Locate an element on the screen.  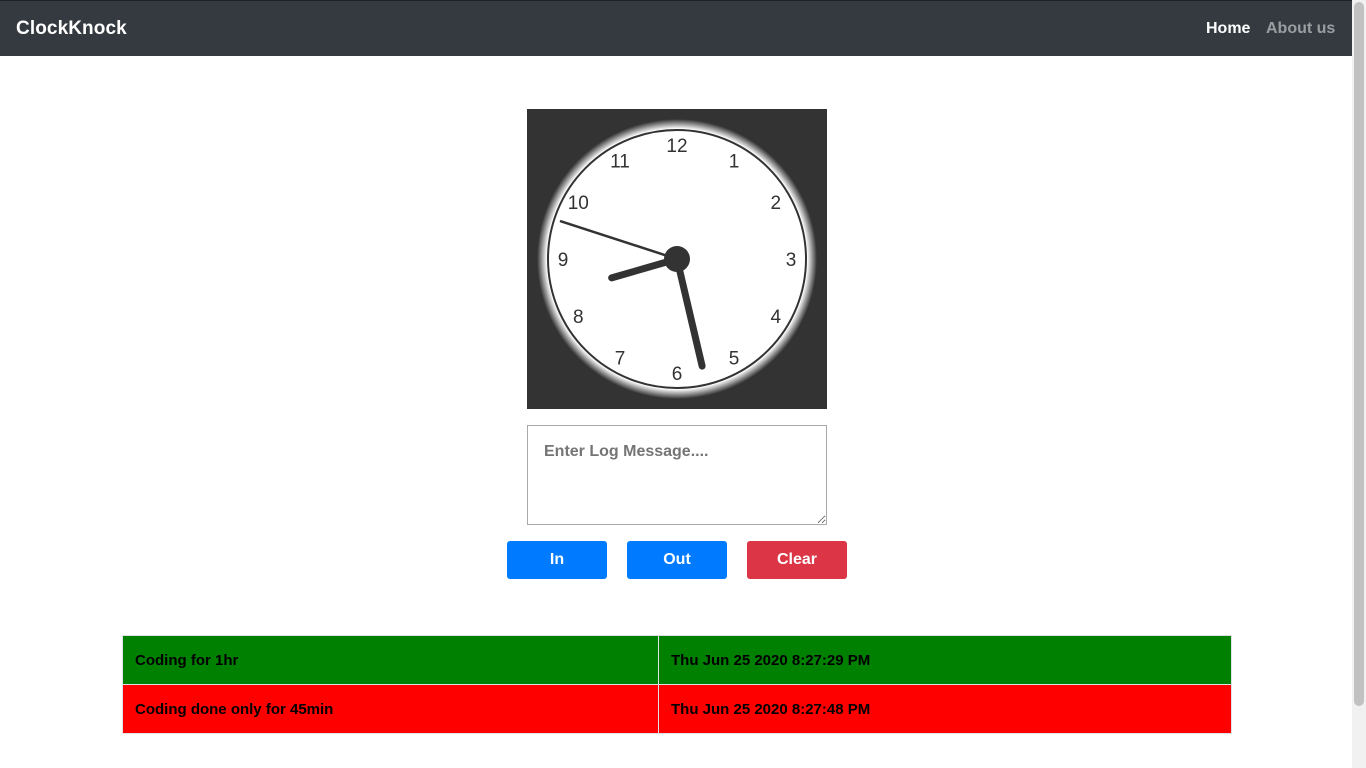
vertical-scrollbar is located at coordinates (1359, 384).